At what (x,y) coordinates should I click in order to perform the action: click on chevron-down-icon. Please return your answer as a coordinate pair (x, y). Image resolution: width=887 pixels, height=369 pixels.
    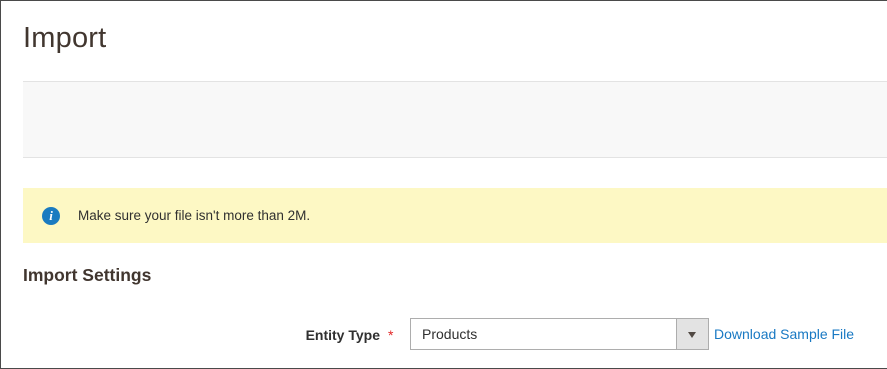
    Looking at the image, I should click on (692, 334).